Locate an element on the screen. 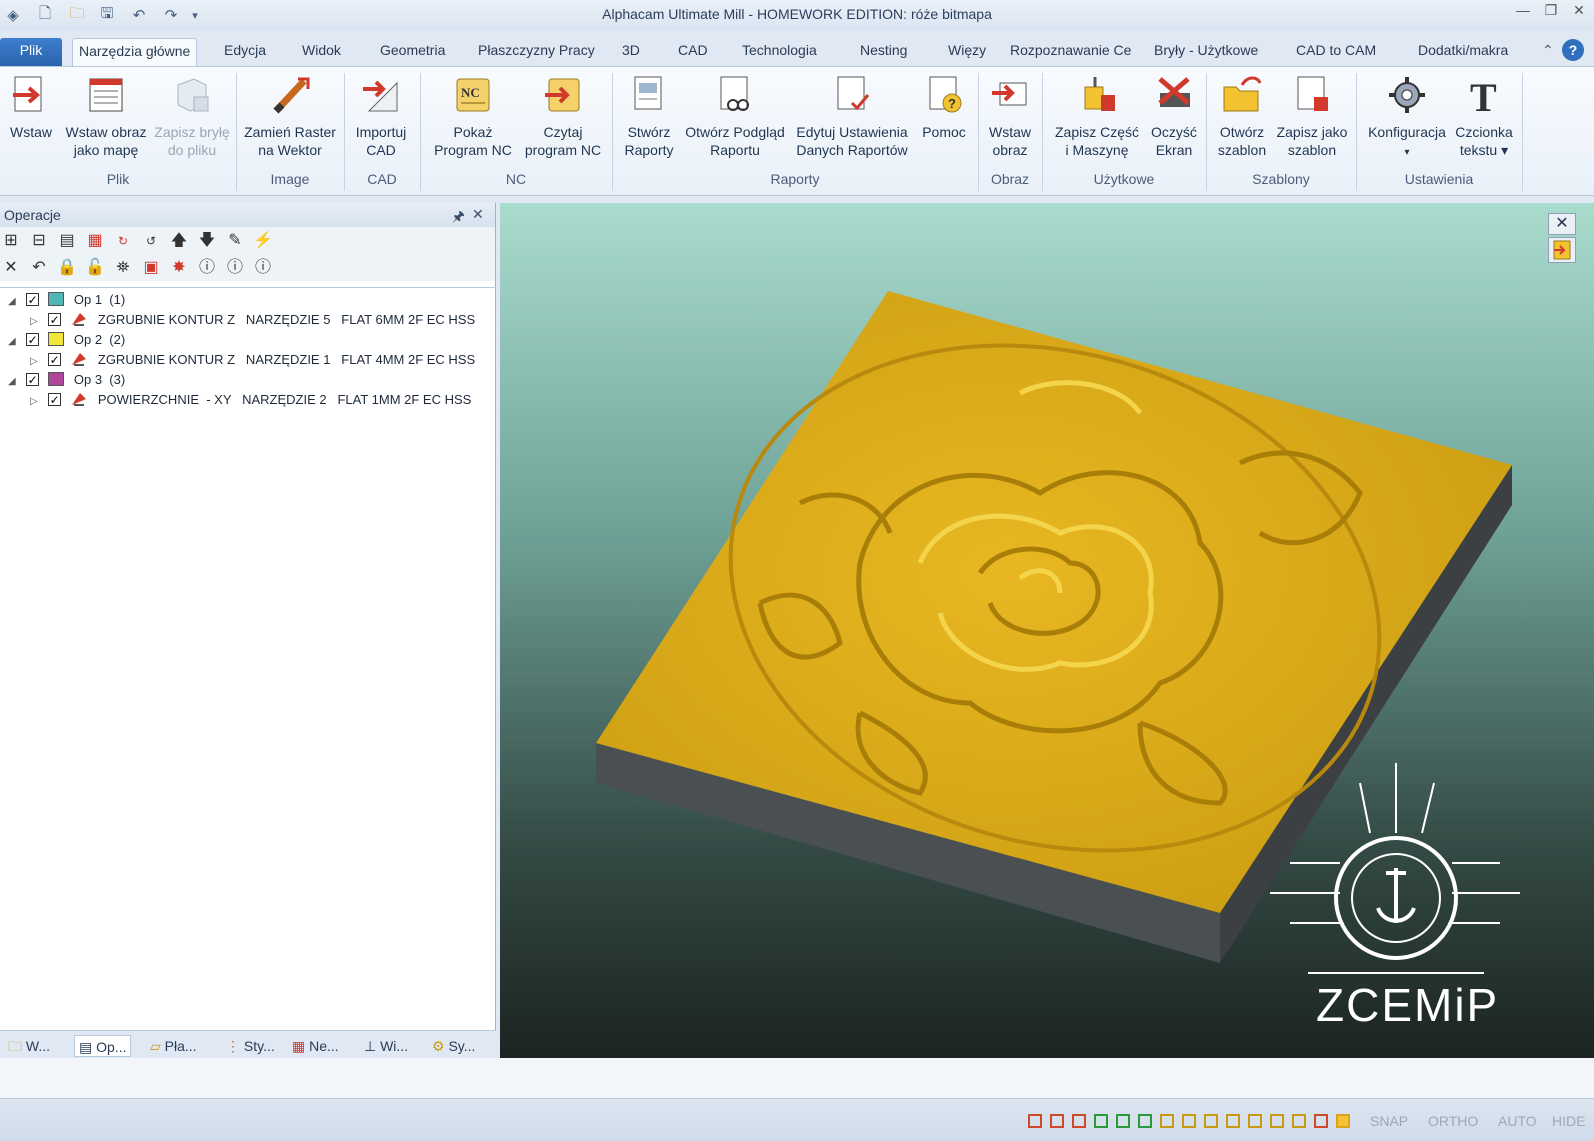 This screenshot has height=1141, width=1594. arrow-down-icon: 🡇 is located at coordinates (207, 241).